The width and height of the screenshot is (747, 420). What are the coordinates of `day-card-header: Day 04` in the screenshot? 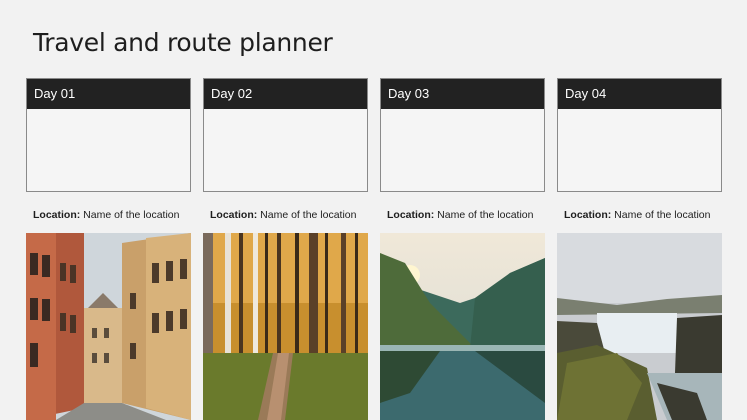 It's located at (639, 94).